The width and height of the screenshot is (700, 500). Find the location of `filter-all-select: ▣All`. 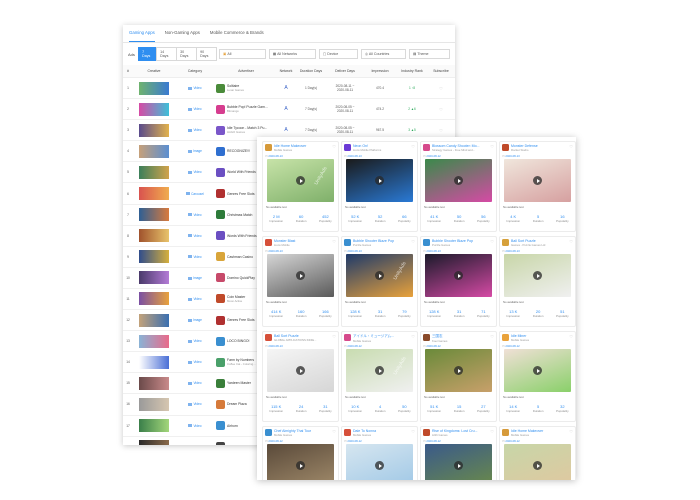

filter-all-select: ▣All is located at coordinates (242, 54).